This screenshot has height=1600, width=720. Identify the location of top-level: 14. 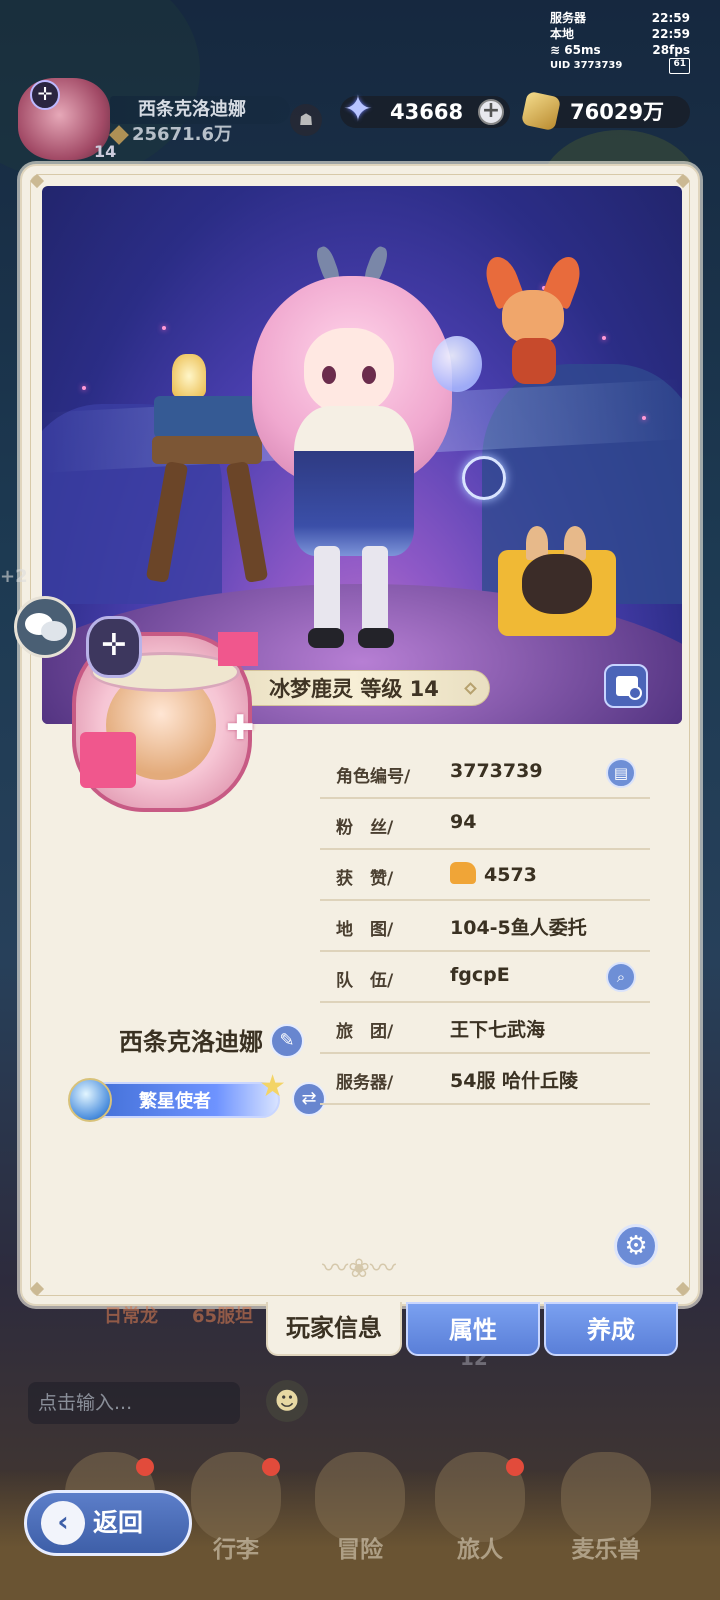
(105, 151).